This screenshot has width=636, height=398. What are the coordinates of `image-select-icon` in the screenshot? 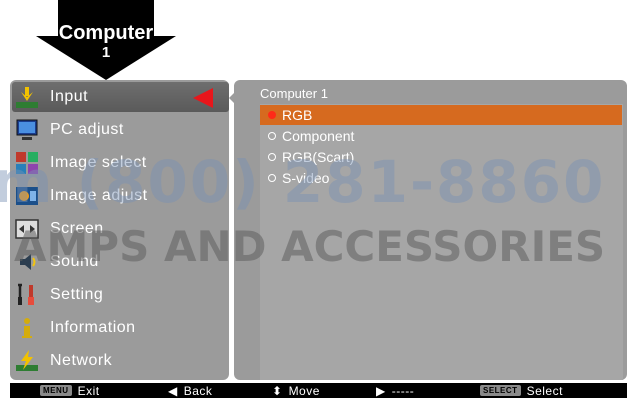 It's located at (27, 163).